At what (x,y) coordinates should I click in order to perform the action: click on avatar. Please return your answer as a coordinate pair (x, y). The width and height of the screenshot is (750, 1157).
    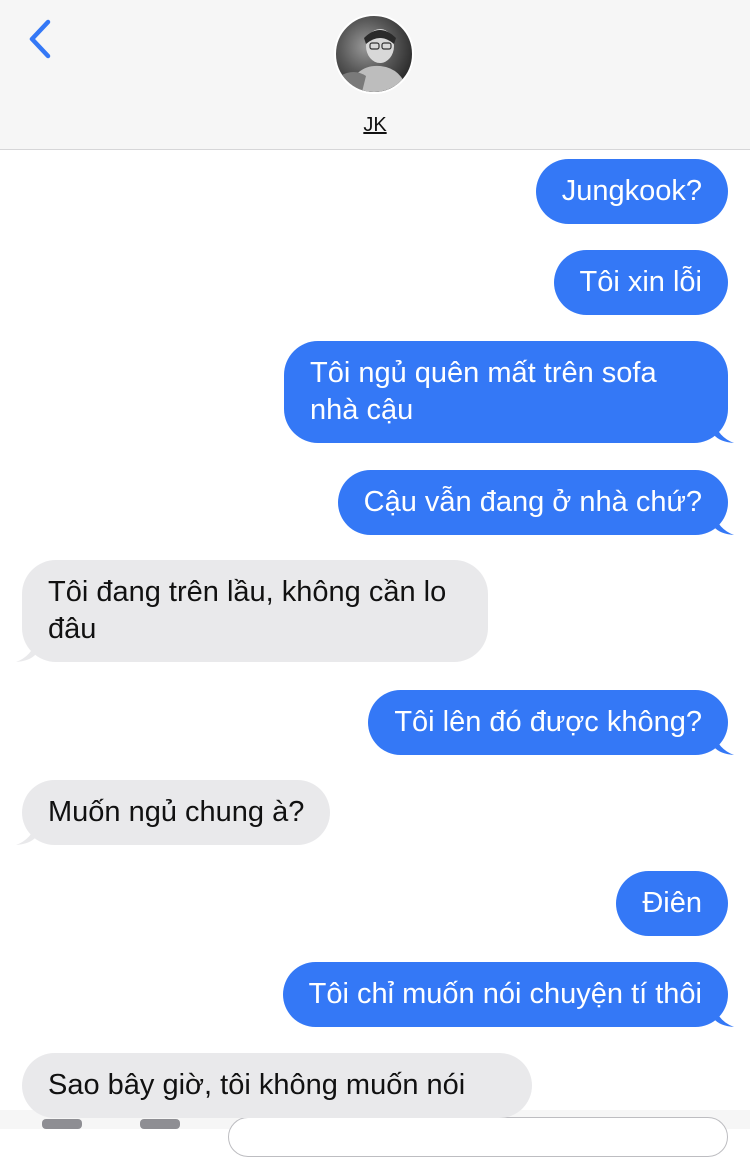
    Looking at the image, I should click on (374, 54).